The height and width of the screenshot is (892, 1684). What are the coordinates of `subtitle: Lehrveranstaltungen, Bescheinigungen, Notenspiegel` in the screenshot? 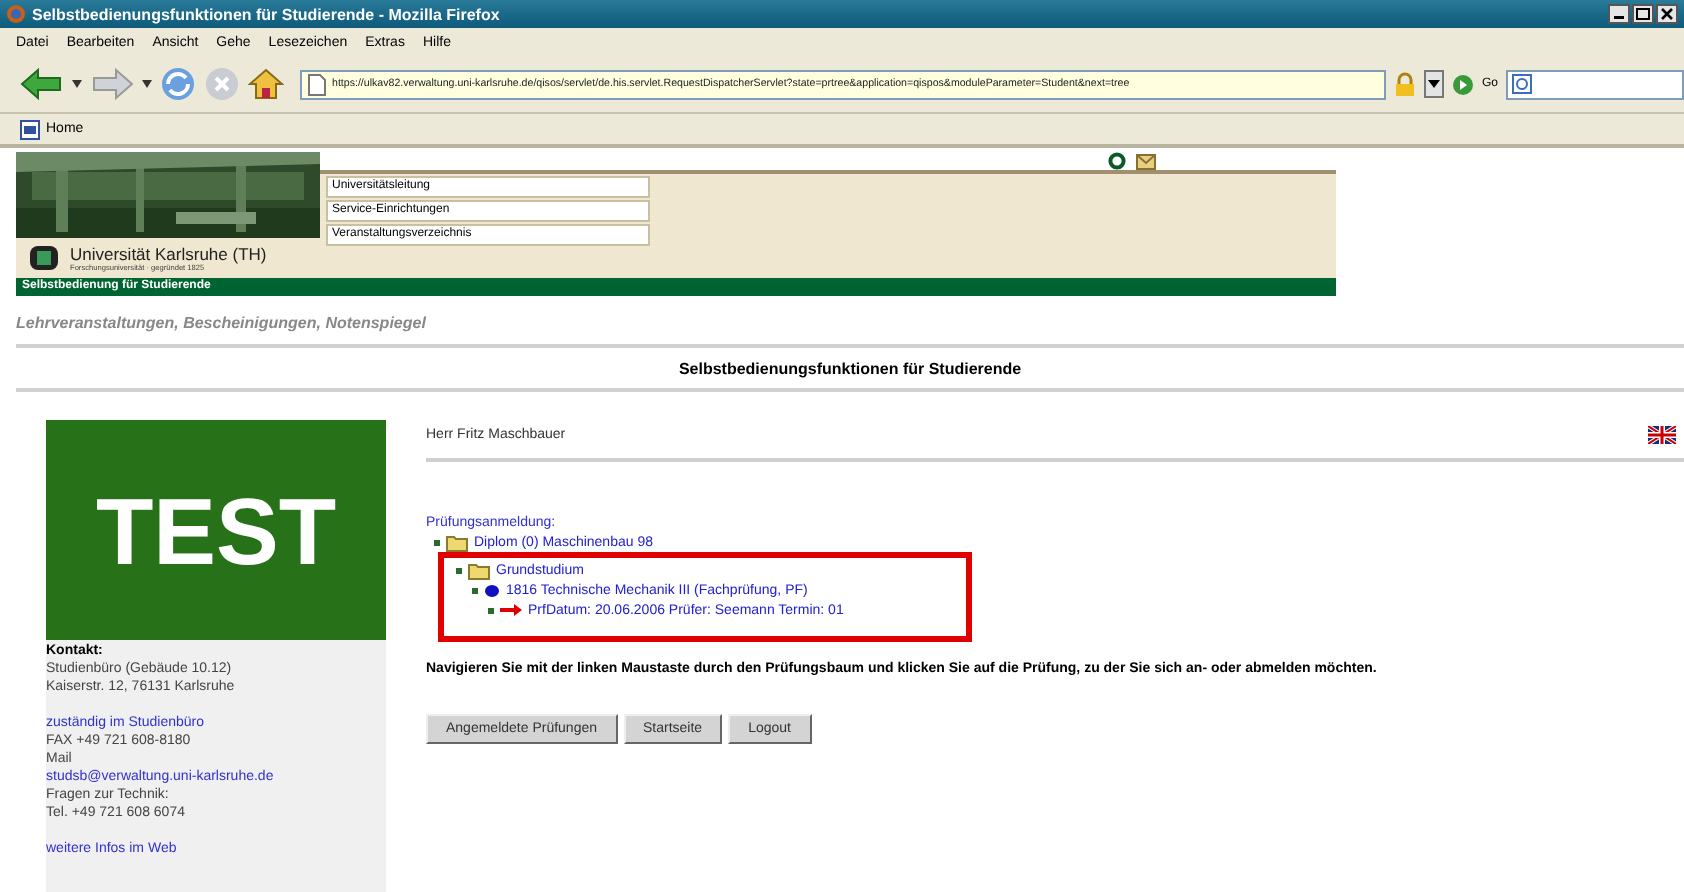 It's located at (222, 323).